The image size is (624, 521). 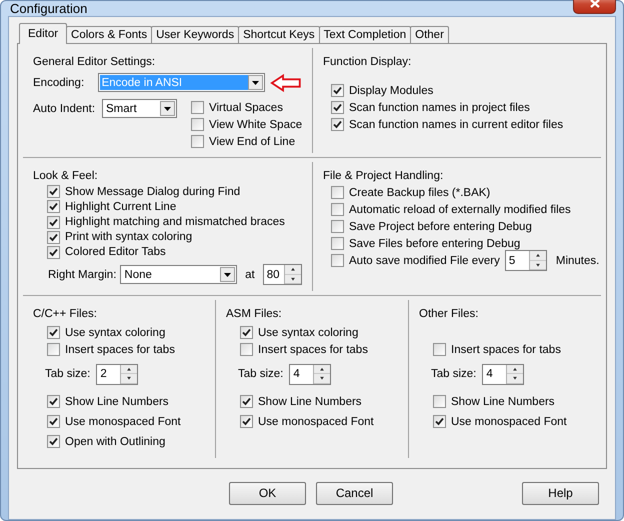 What do you see at coordinates (128, 237) in the screenshot?
I see `checkbox-label: Print with syntax coloring` at bounding box center [128, 237].